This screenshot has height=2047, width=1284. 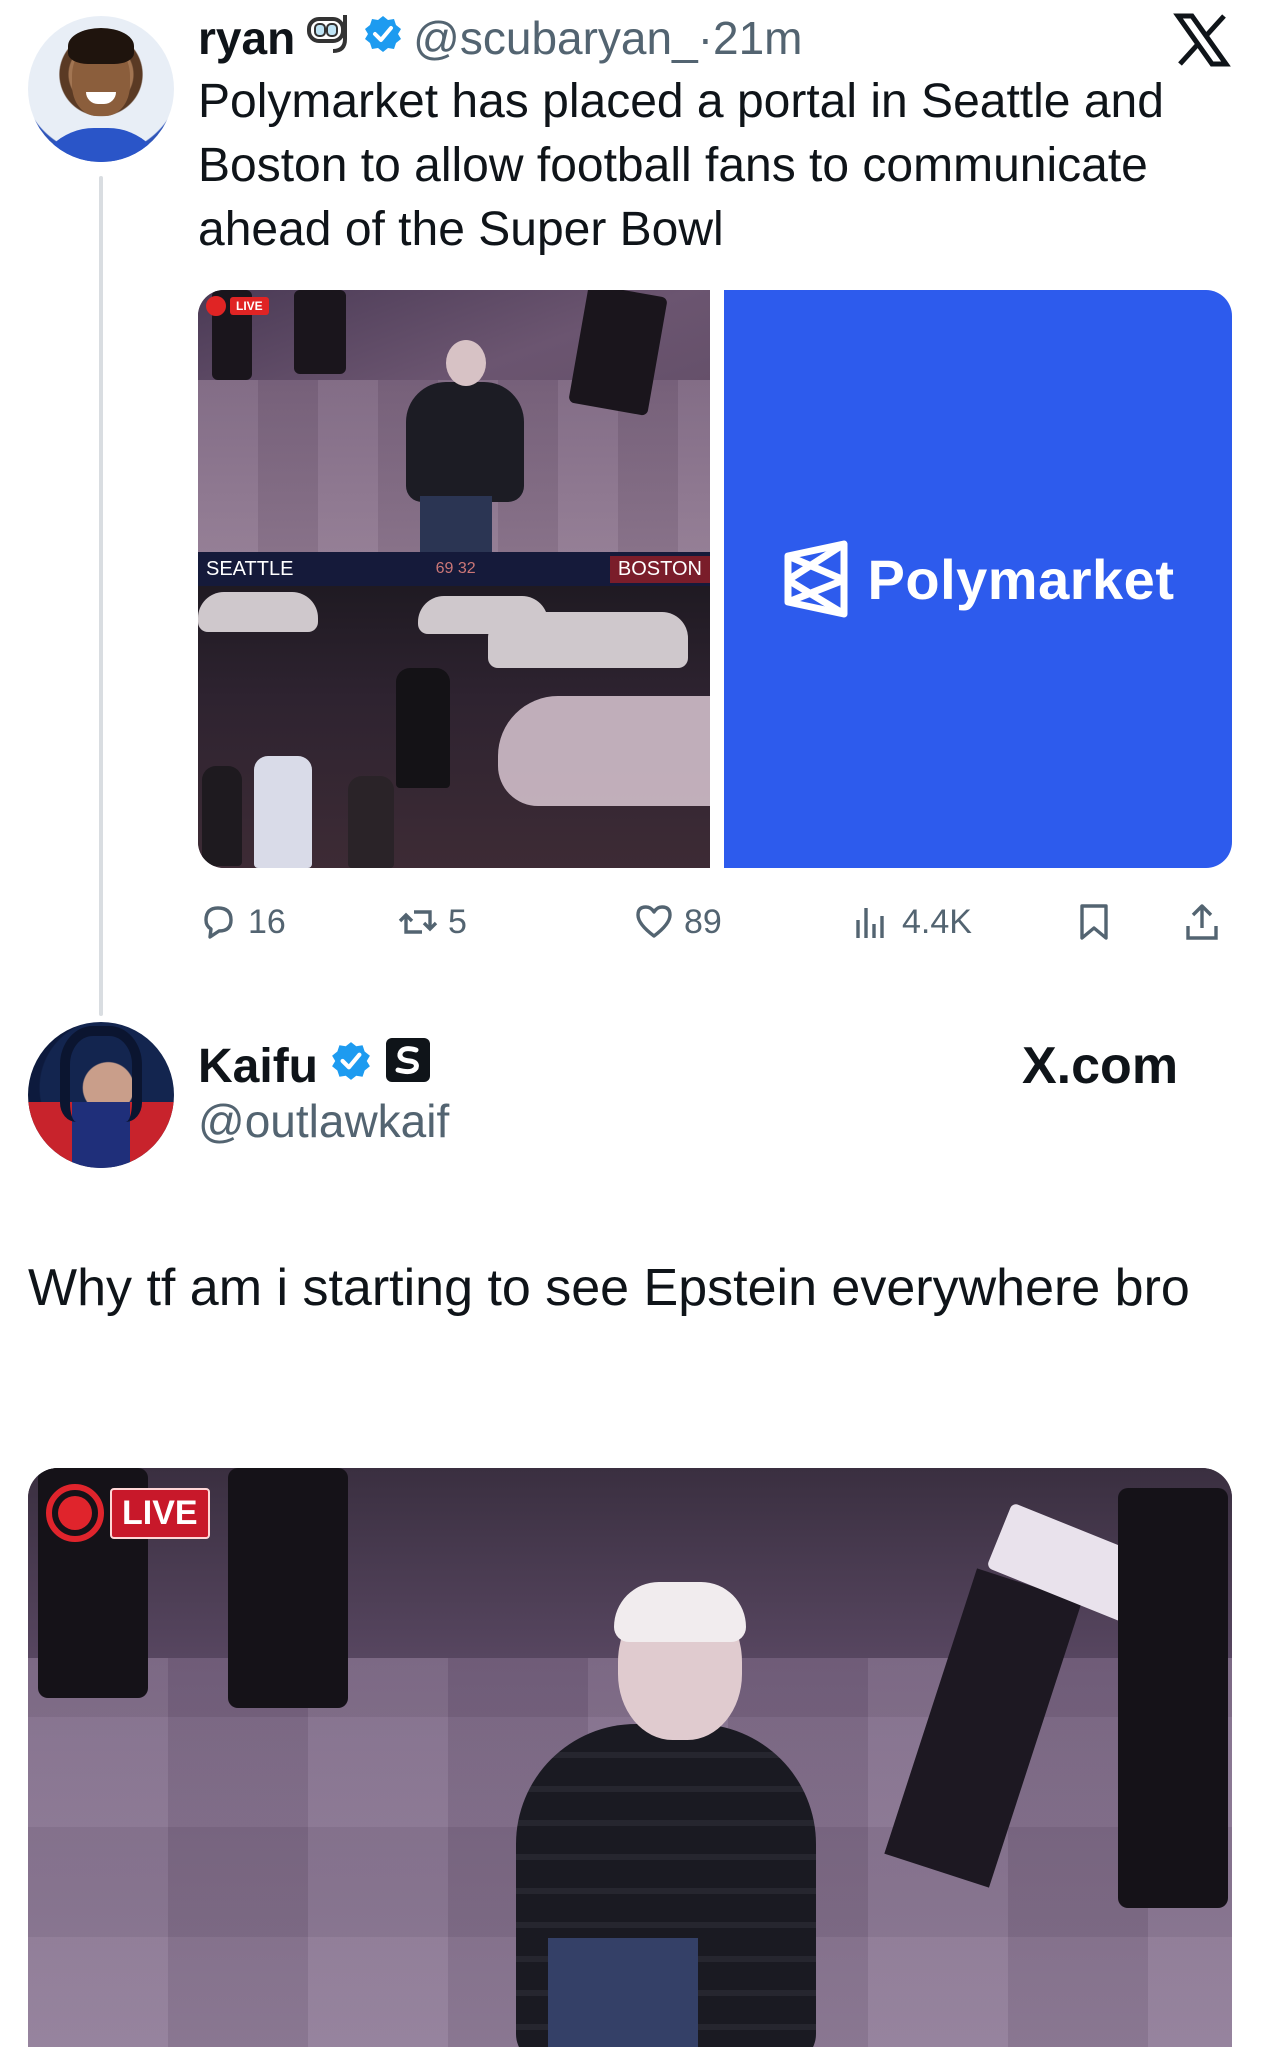 What do you see at coordinates (1202, 40) in the screenshot?
I see `x-logo-icon` at bounding box center [1202, 40].